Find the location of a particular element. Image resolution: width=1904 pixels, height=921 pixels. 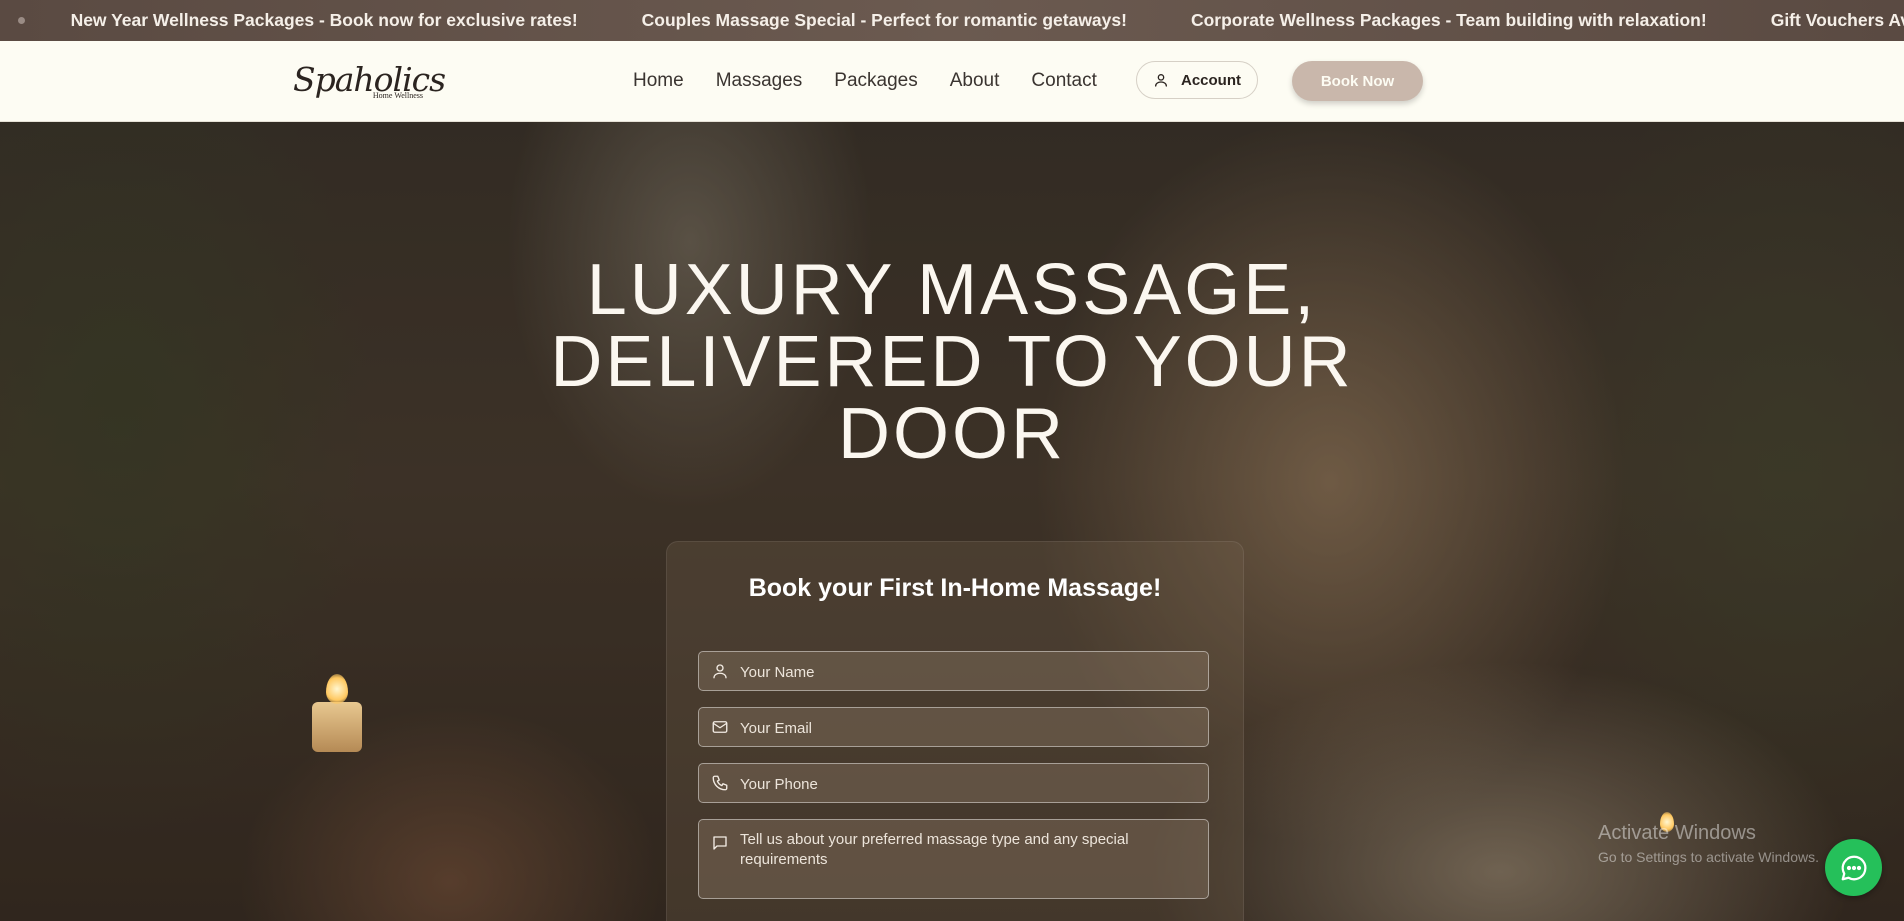

message-textarea is located at coordinates (970, 860).